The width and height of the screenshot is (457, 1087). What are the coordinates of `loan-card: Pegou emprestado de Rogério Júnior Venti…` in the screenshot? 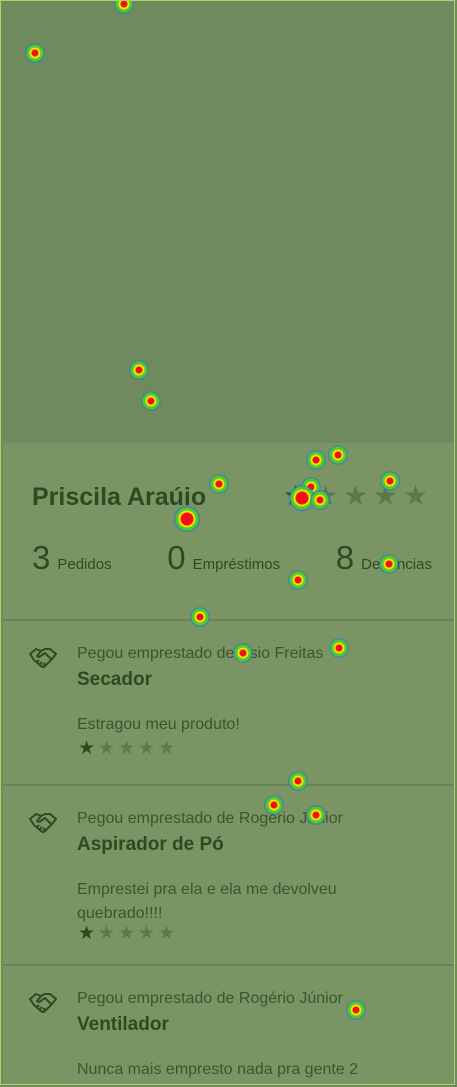 It's located at (228, 1025).